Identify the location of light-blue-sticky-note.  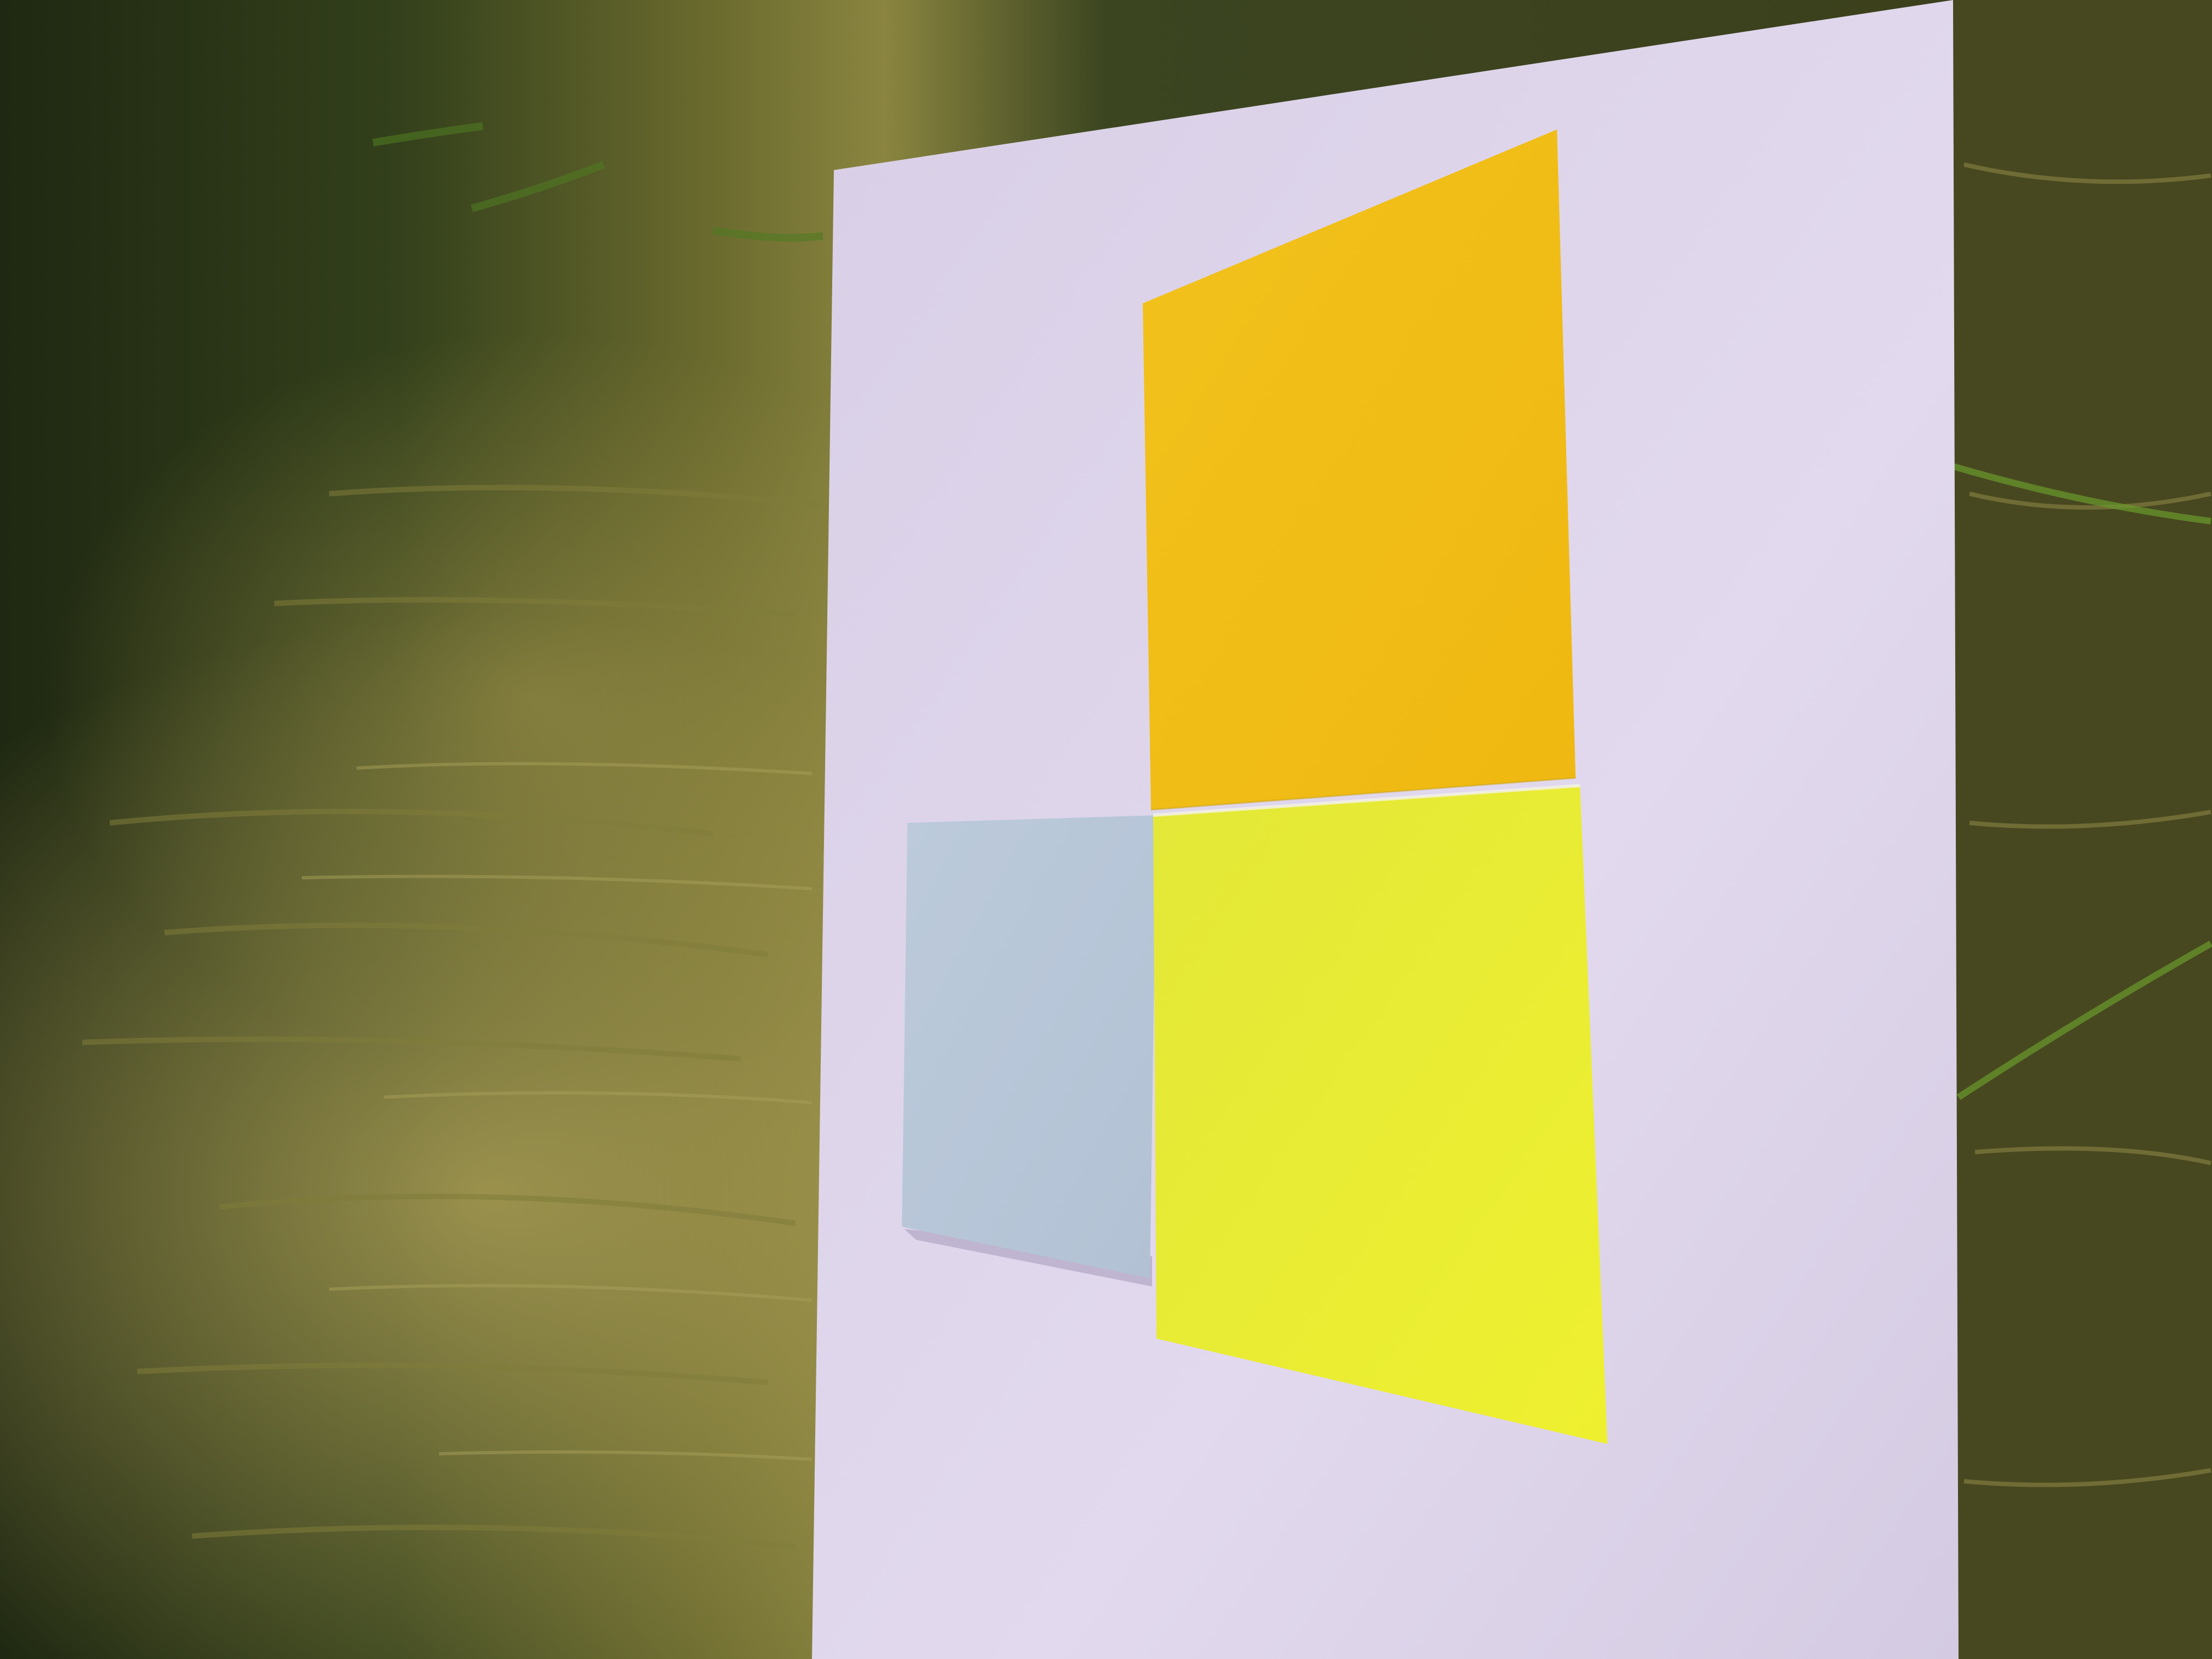
(1029, 1046).